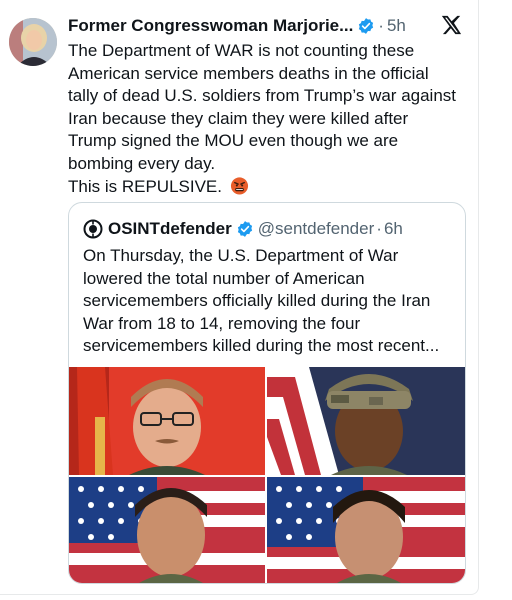 Image resolution: width=512 pixels, height=600 pixels. Describe the element at coordinates (396, 26) in the screenshot. I see `tweet-time: 5h` at that location.